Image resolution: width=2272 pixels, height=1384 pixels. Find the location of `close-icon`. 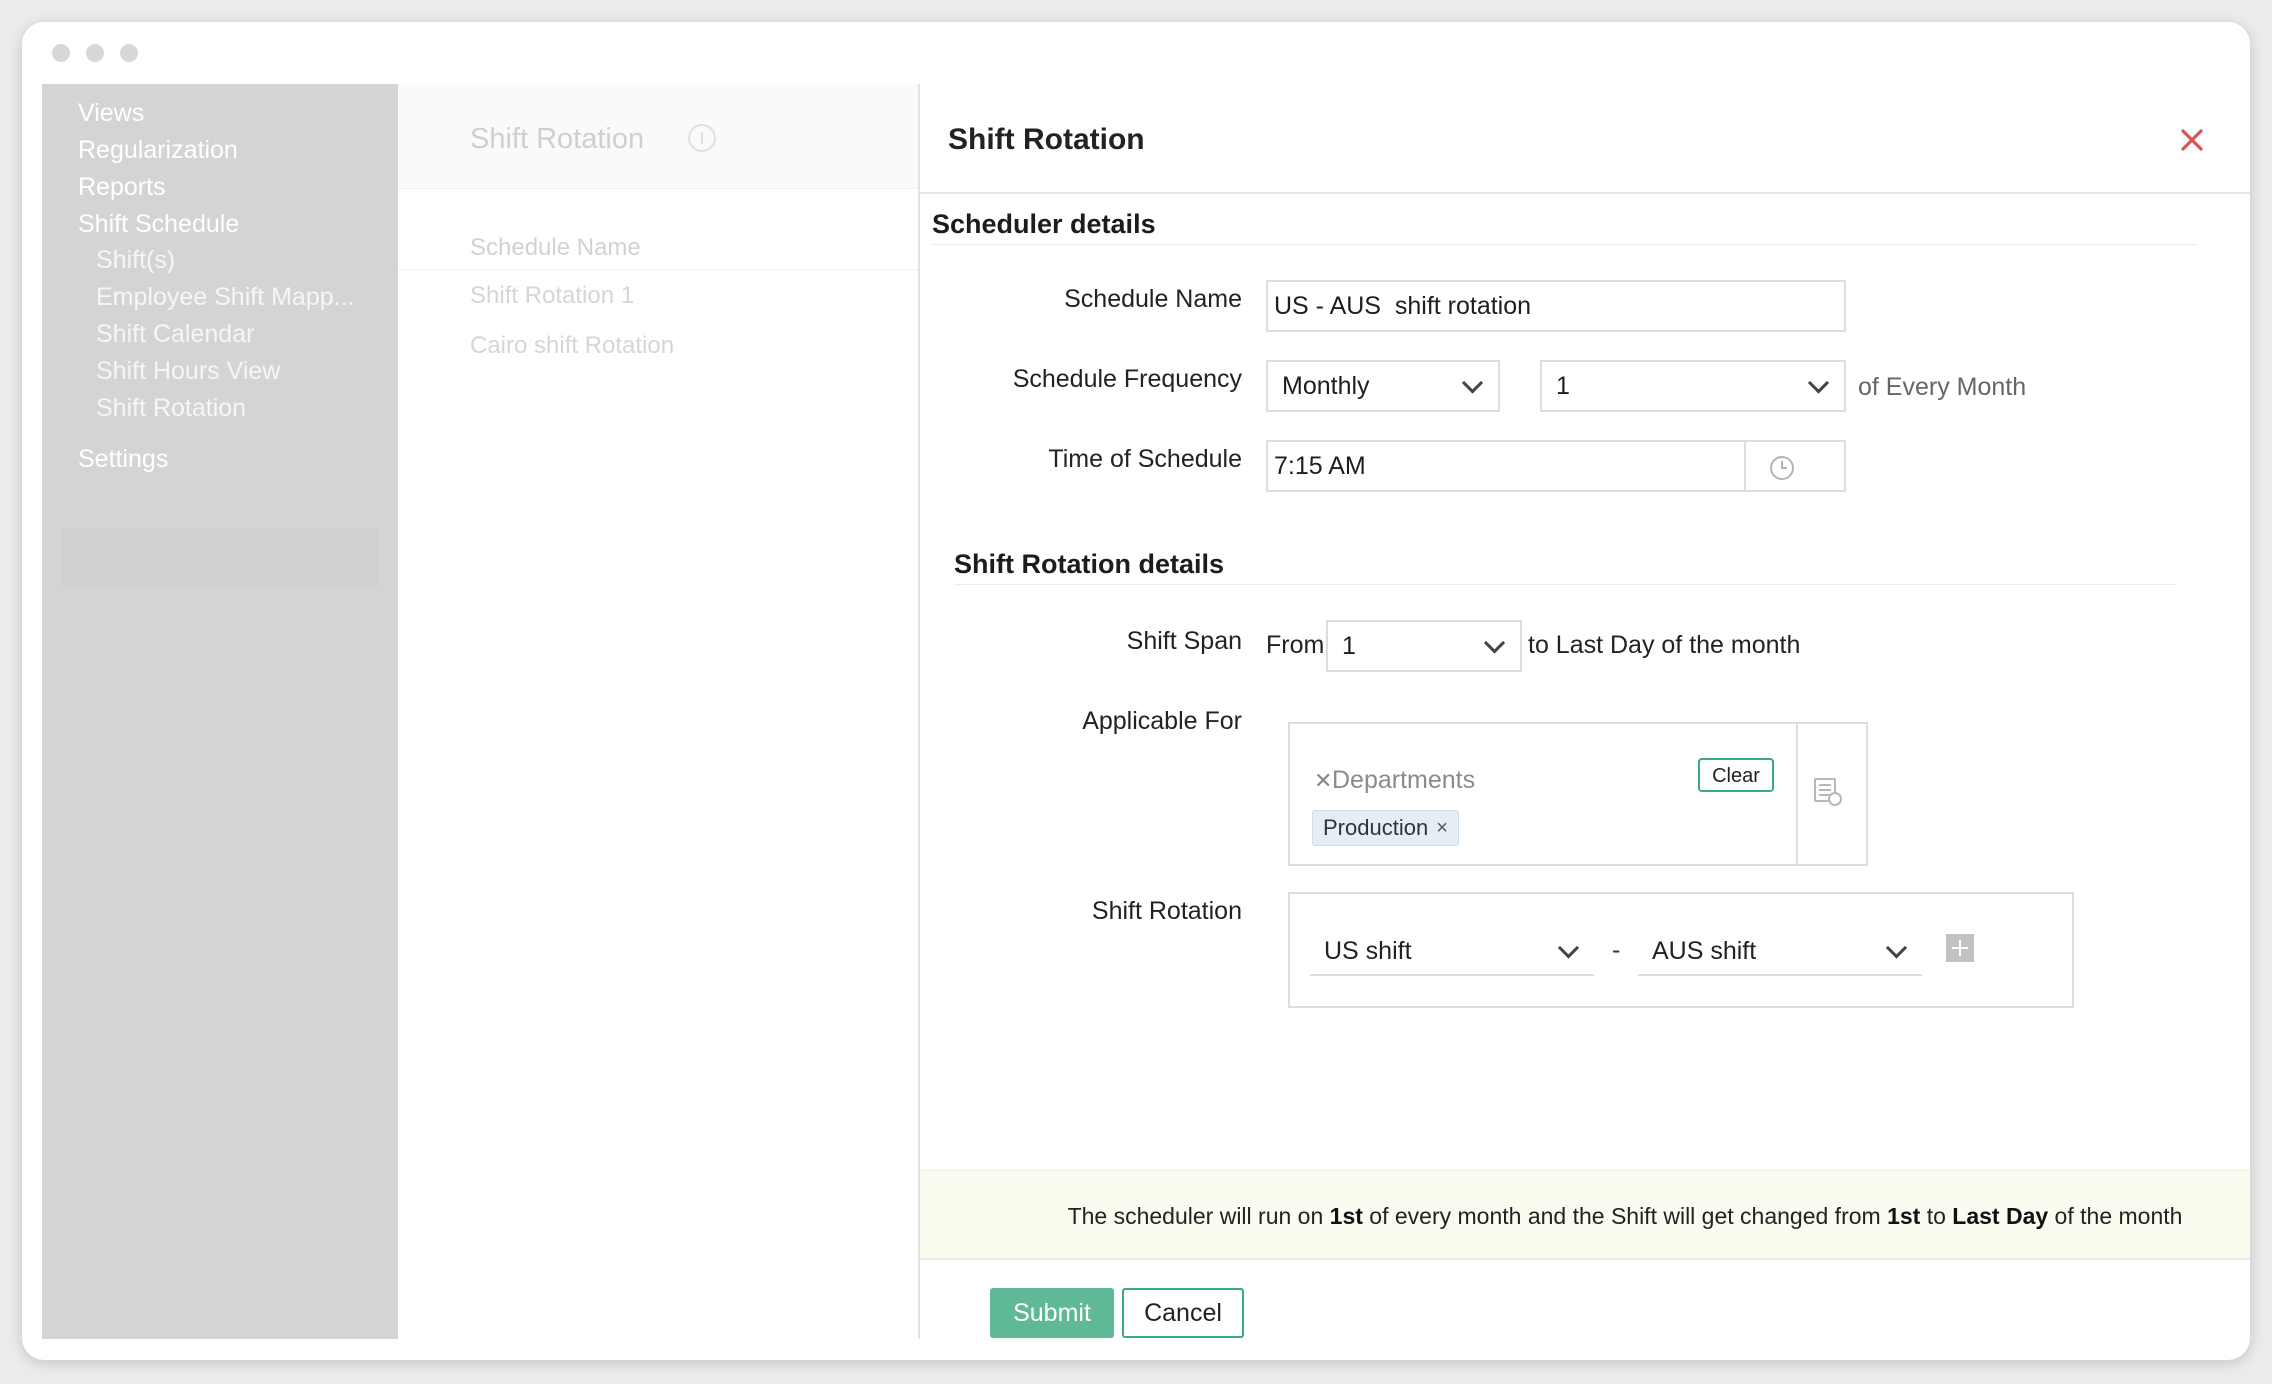

close-icon is located at coordinates (2192, 140).